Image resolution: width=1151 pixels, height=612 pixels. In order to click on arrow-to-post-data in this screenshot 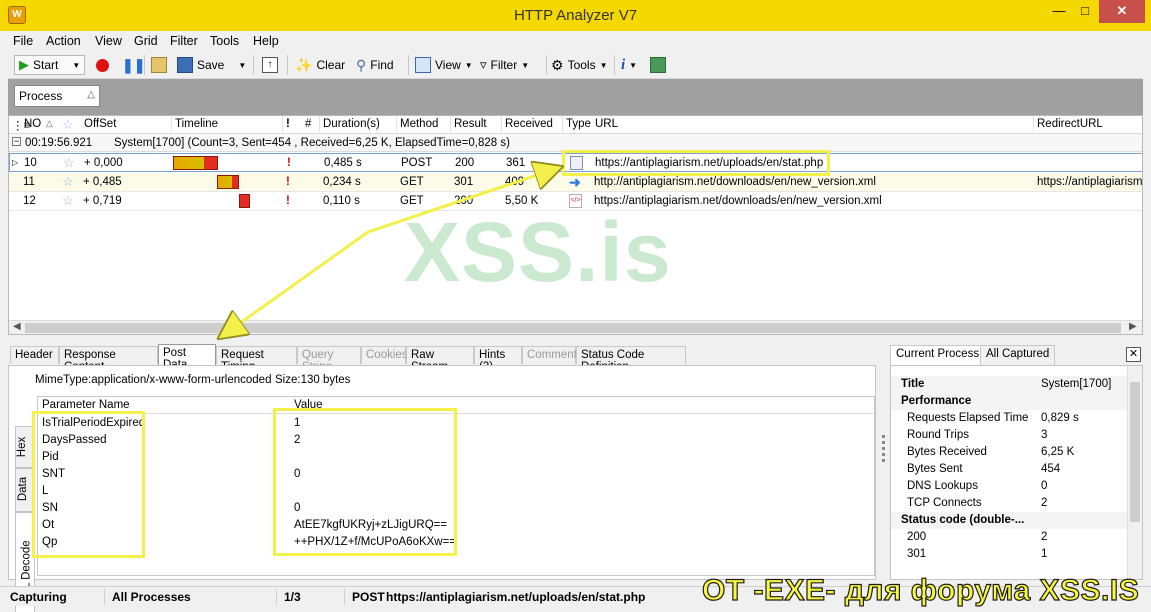, I will do `click(295, 283)`.